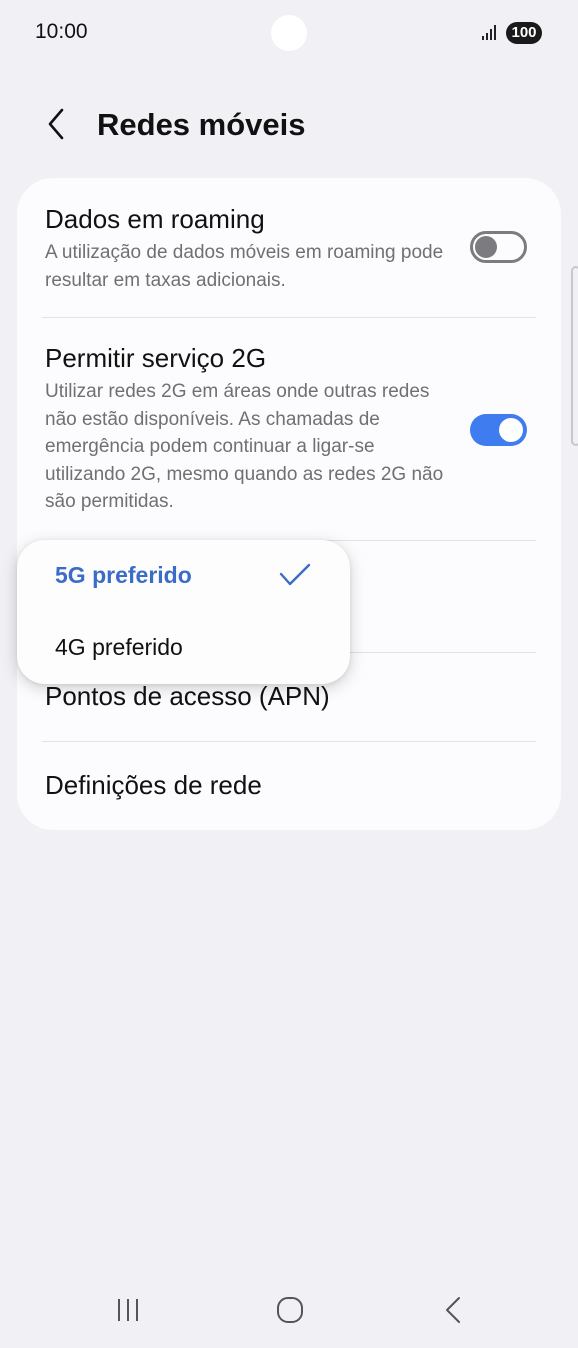 The image size is (578, 1348). What do you see at coordinates (289, 786) in the screenshot?
I see `setting-network-settings: Definições de rede` at bounding box center [289, 786].